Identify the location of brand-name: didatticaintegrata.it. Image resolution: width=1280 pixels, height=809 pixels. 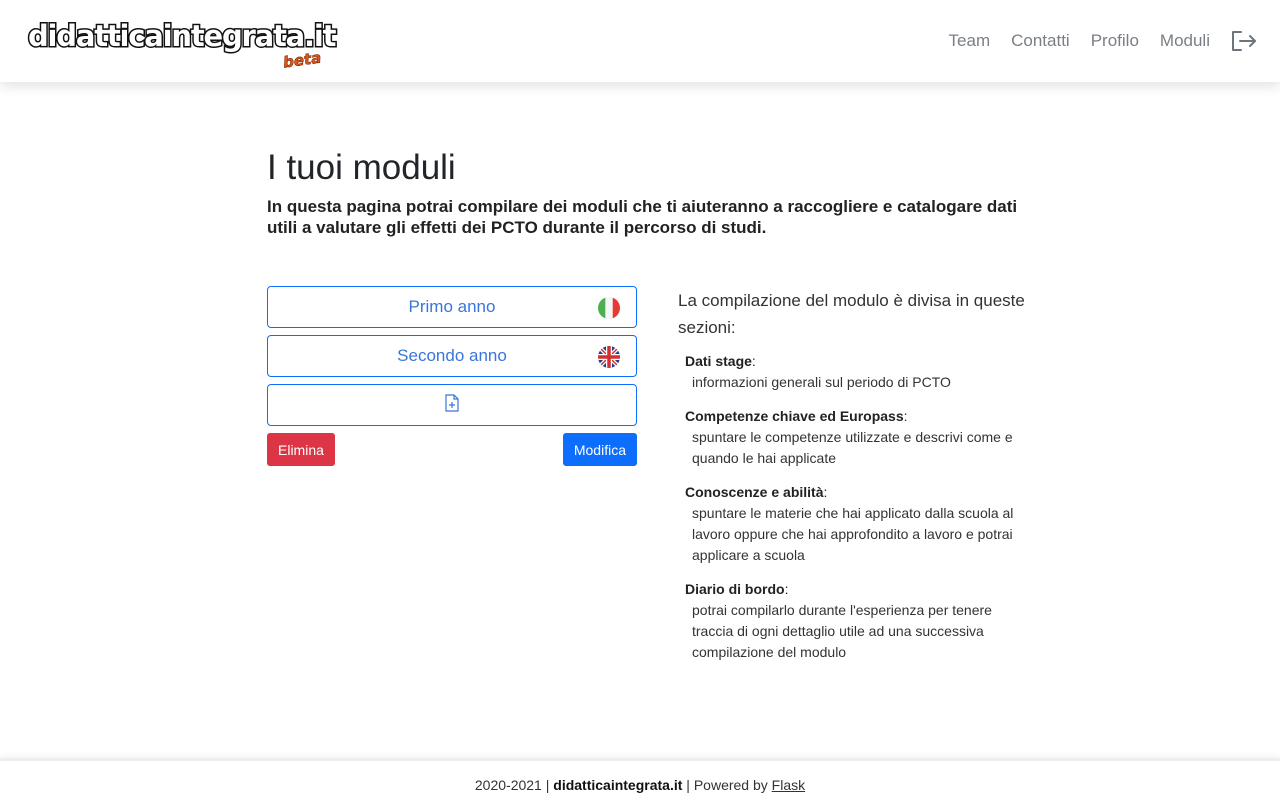
(181, 36).